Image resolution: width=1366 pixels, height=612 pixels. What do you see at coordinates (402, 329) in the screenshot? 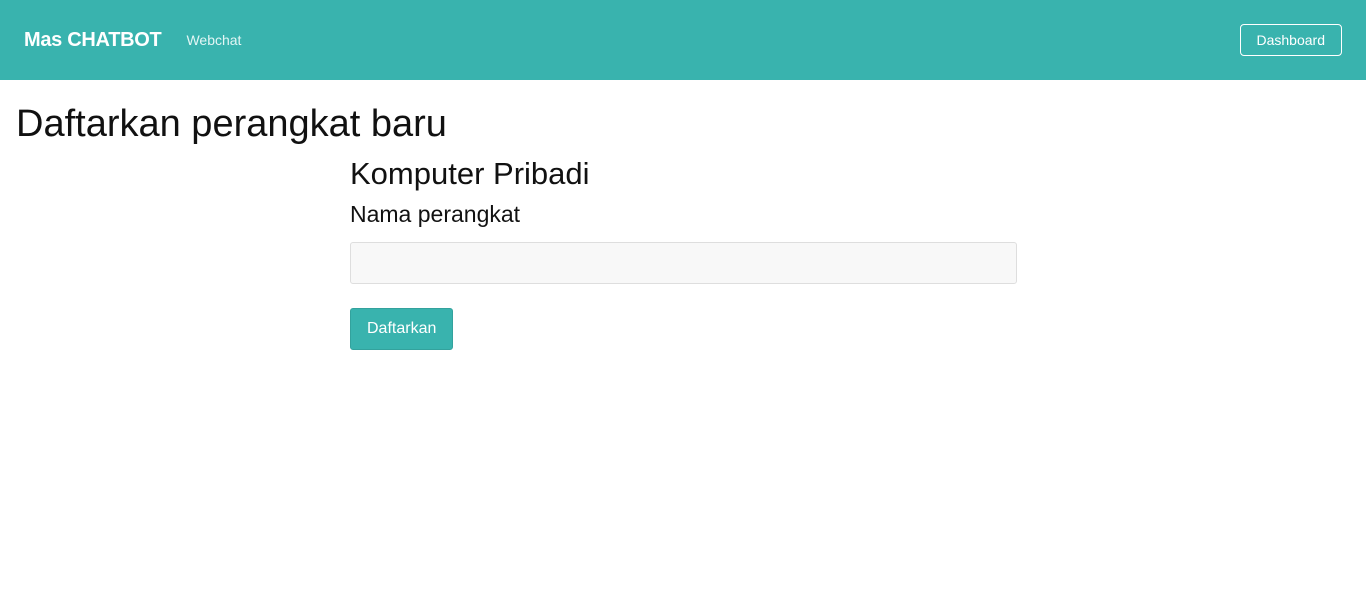
I see `register-button: Daftarkan` at bounding box center [402, 329].